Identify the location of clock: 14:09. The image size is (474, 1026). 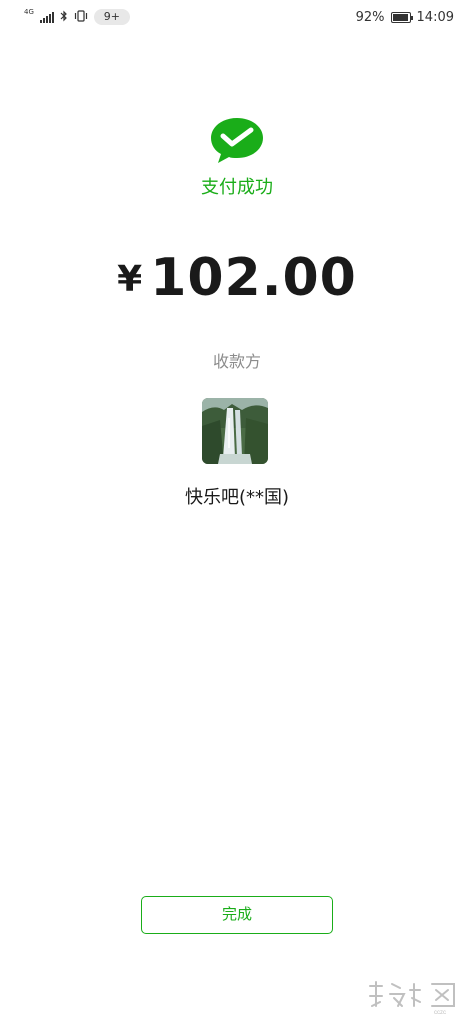
(435, 17).